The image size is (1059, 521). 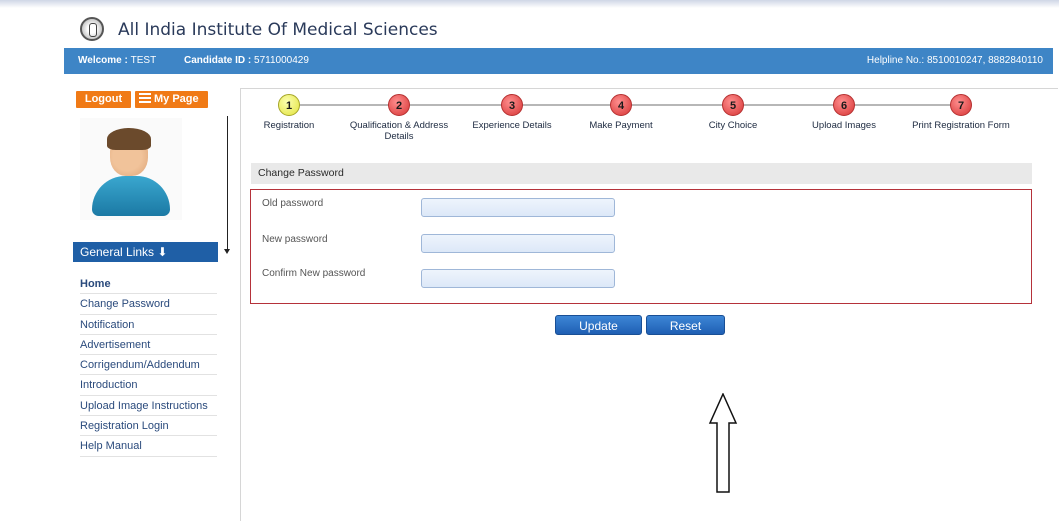 I want to click on step-print-registration: 7 Print Registration Form, so click(x=961, y=112).